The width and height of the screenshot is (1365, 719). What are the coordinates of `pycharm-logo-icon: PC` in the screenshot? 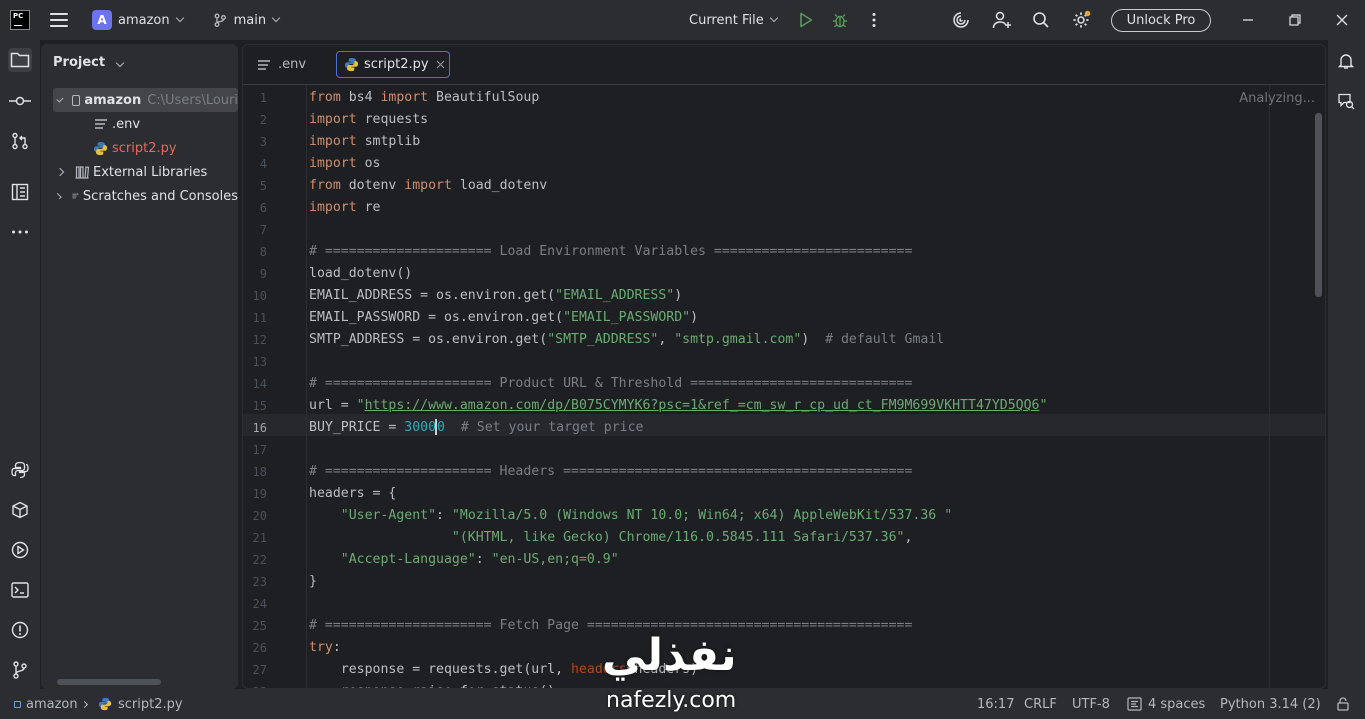 It's located at (20, 20).